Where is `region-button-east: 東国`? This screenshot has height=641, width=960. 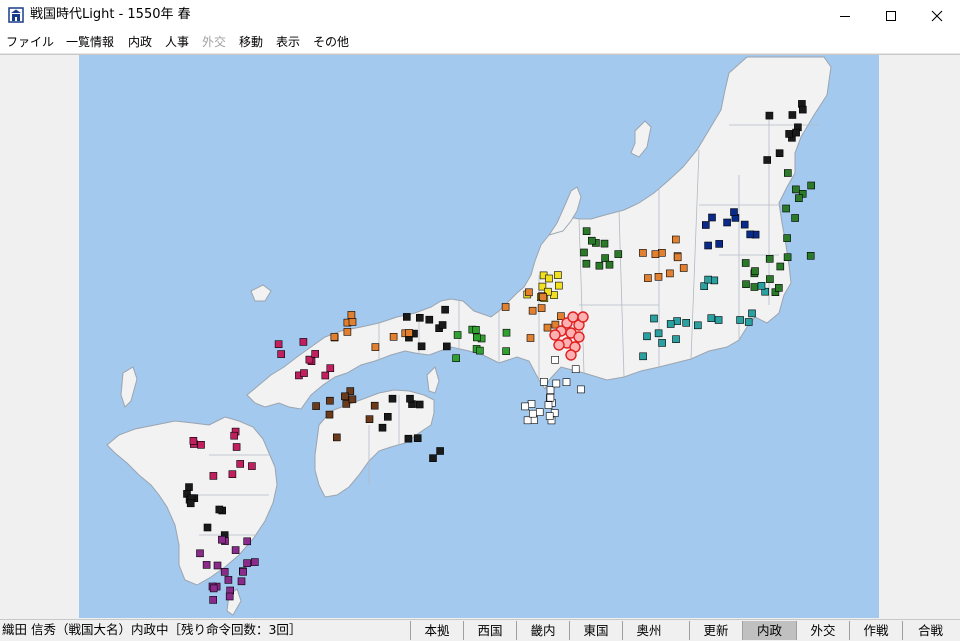 region-button-east: 東国 is located at coordinates (595, 630).